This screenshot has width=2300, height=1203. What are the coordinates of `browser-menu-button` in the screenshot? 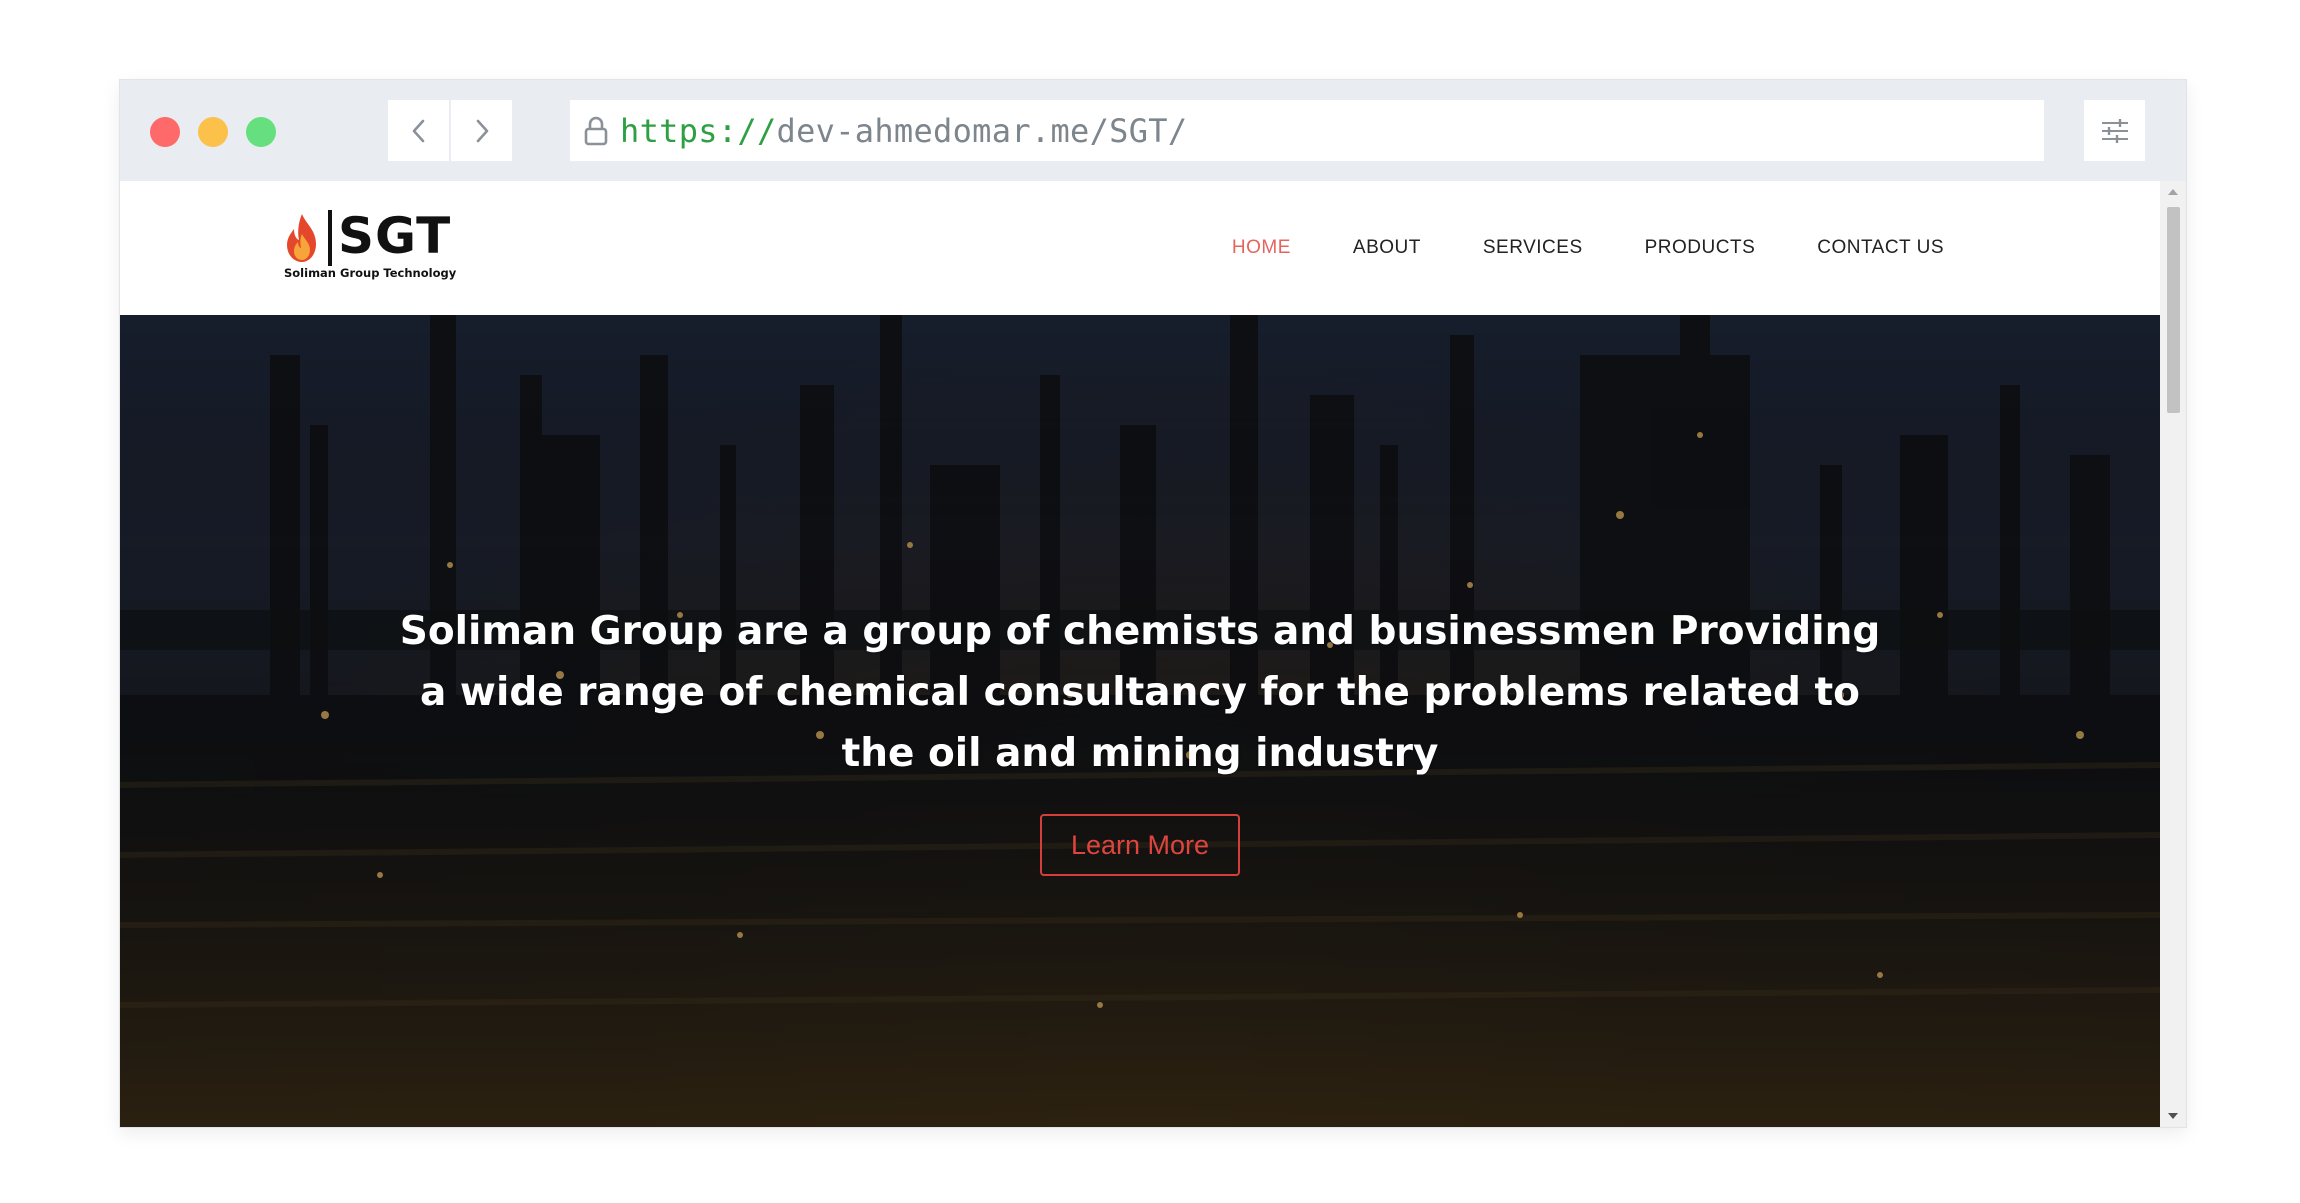 It's located at (2114, 130).